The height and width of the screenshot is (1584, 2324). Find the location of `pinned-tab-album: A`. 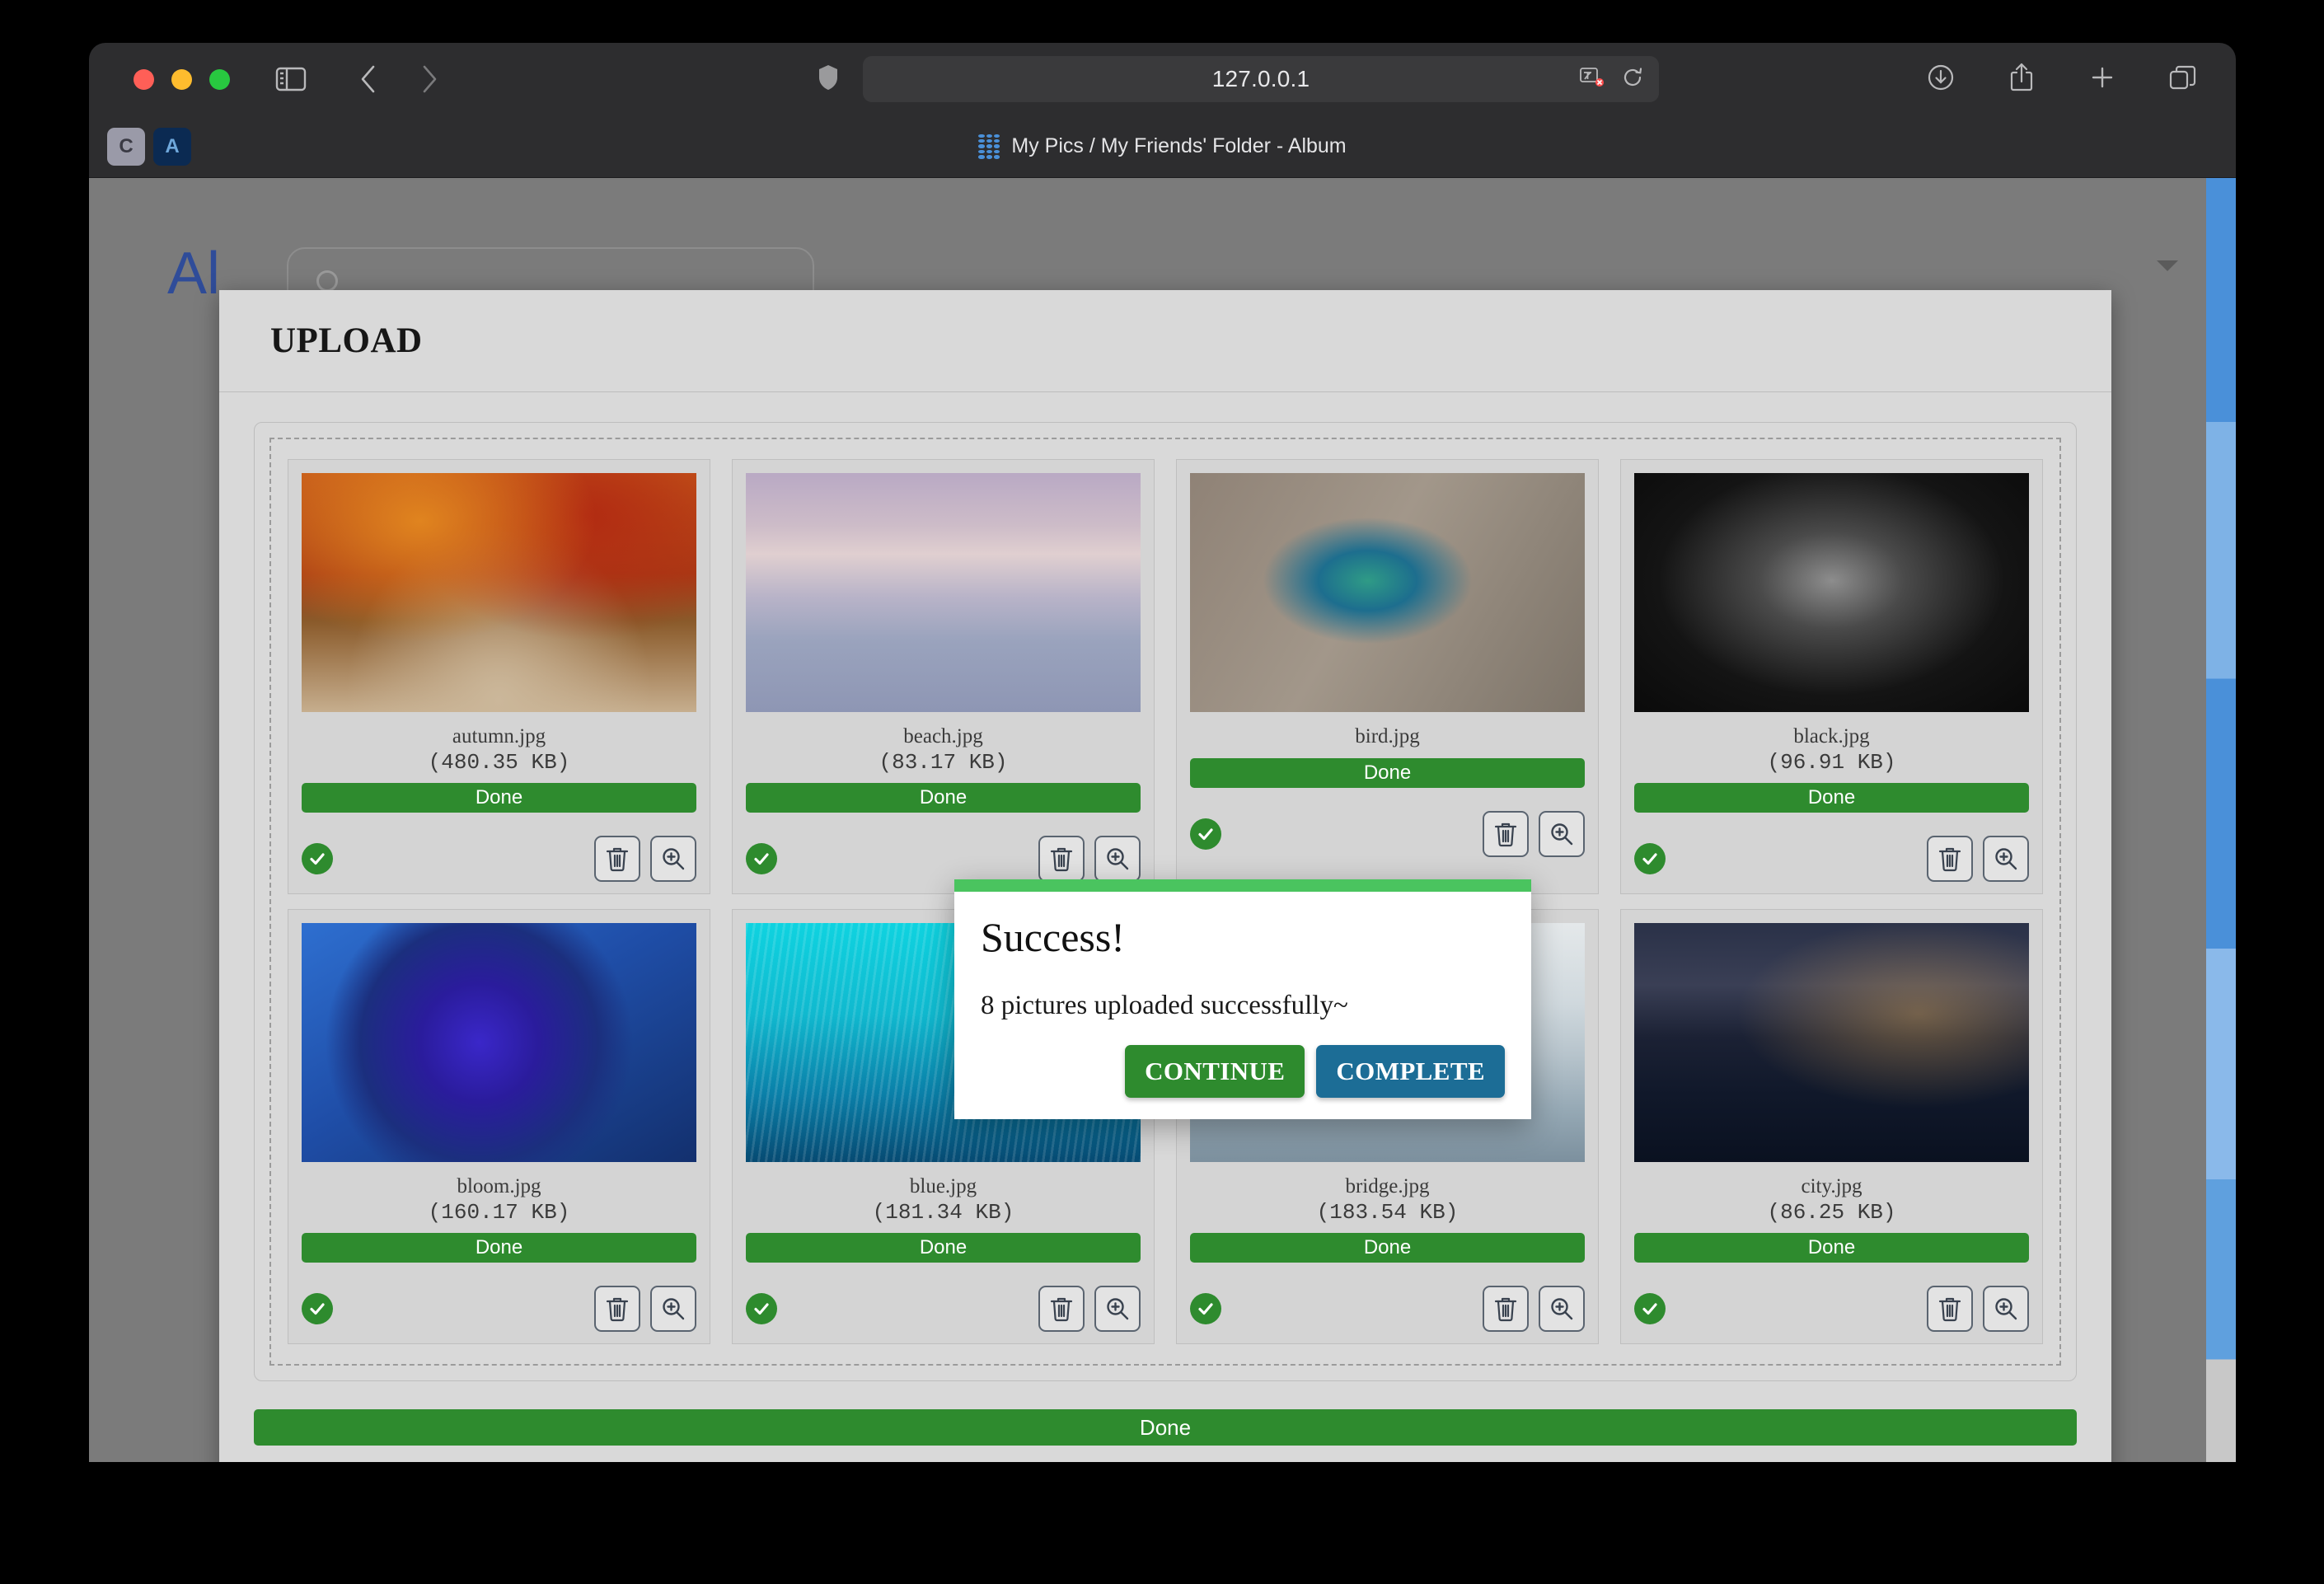

pinned-tab-album: A is located at coordinates (172, 146).